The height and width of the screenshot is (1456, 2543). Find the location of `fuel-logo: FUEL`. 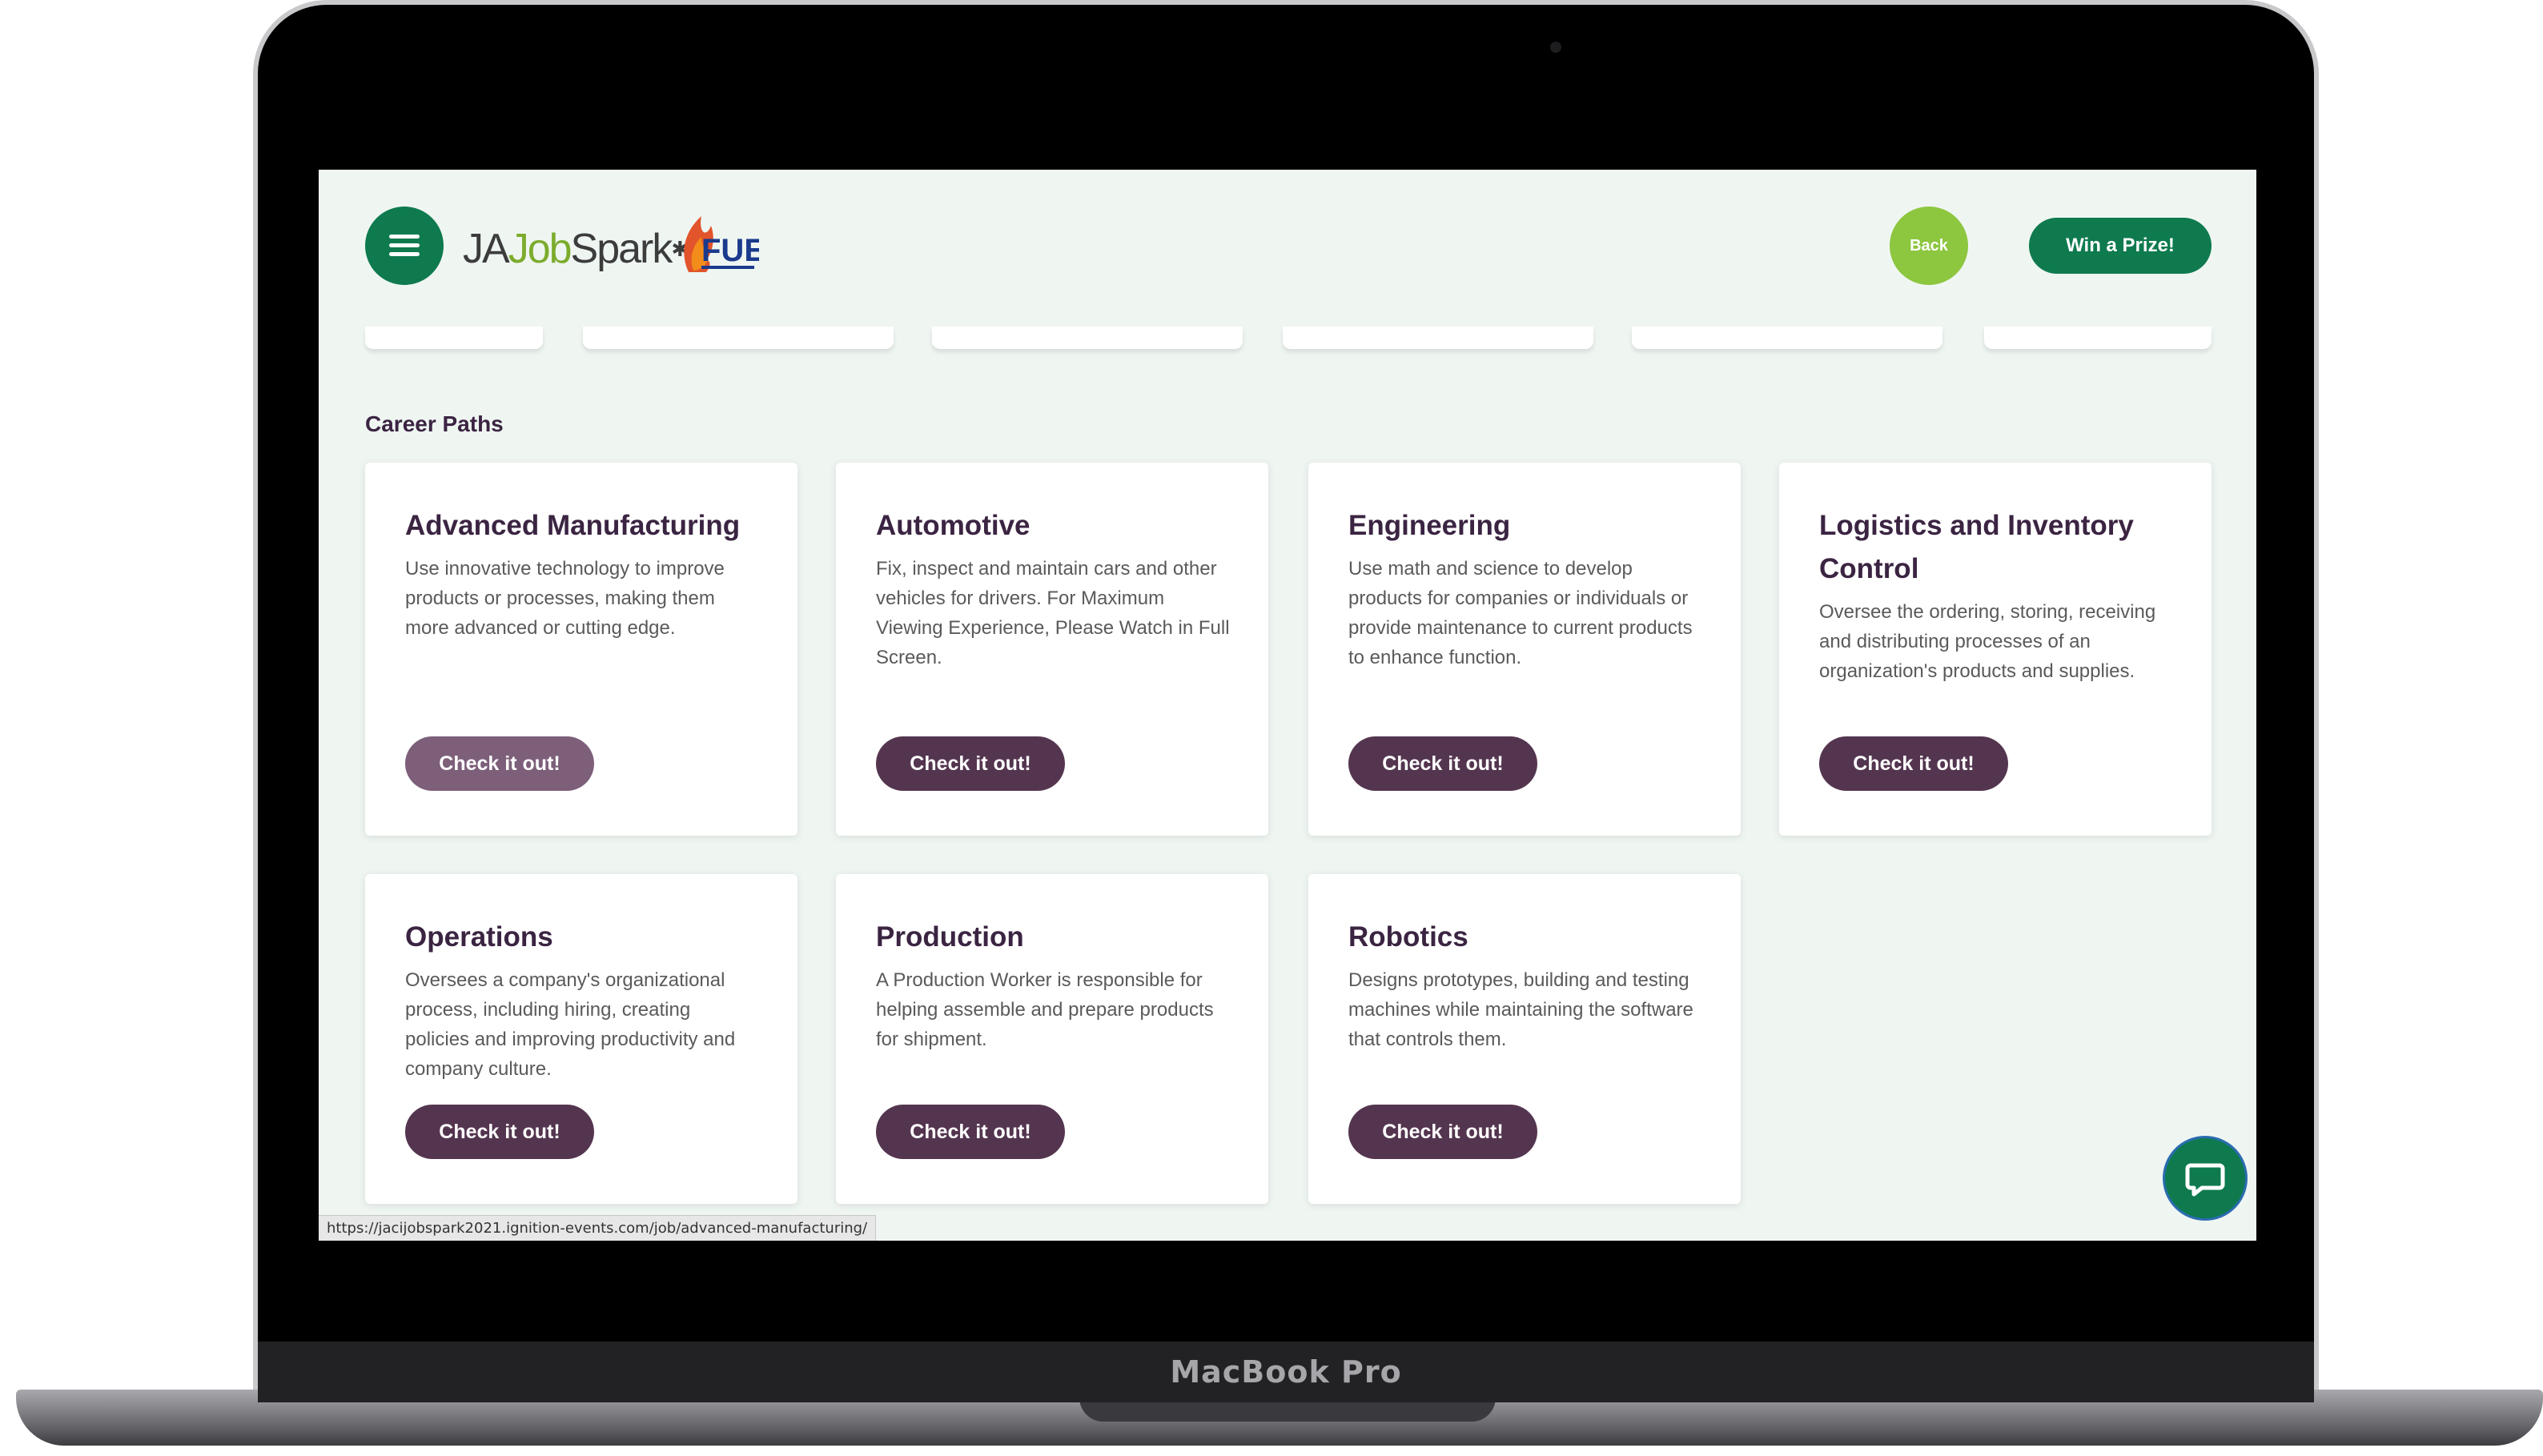

fuel-logo: FUEL is located at coordinates (721, 244).